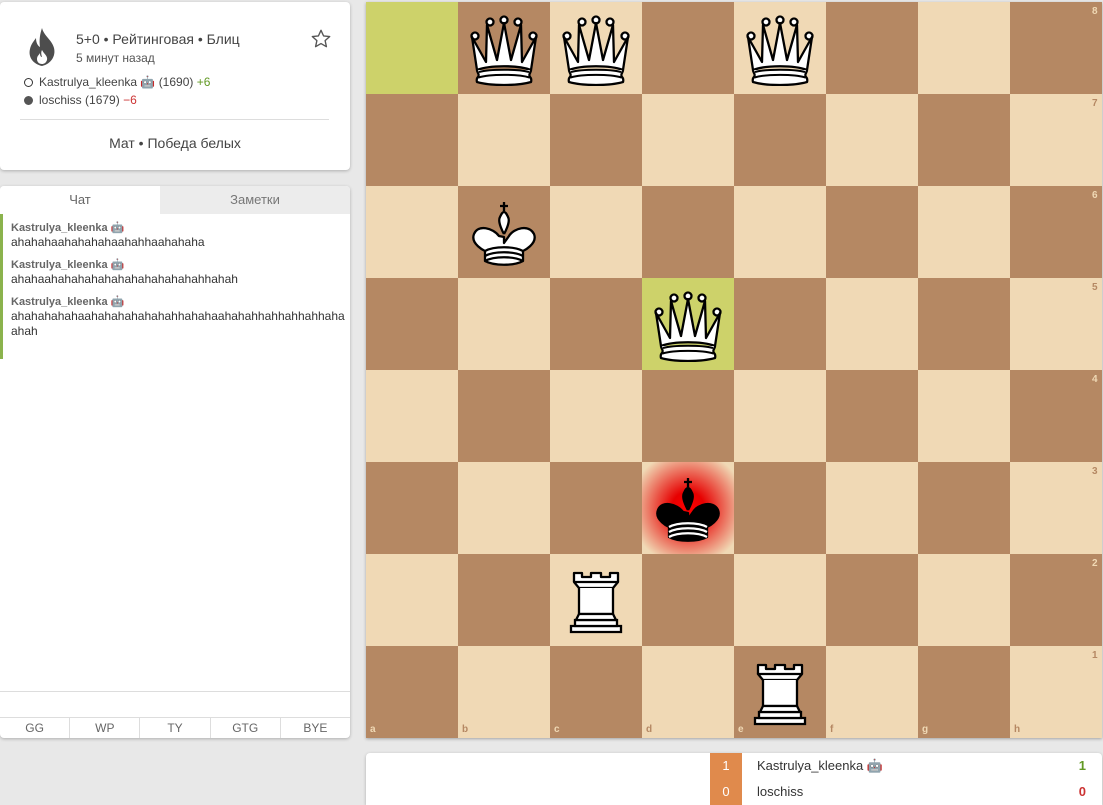 Image resolution: width=1103 pixels, height=805 pixels. I want to click on square-d7, so click(688, 140).